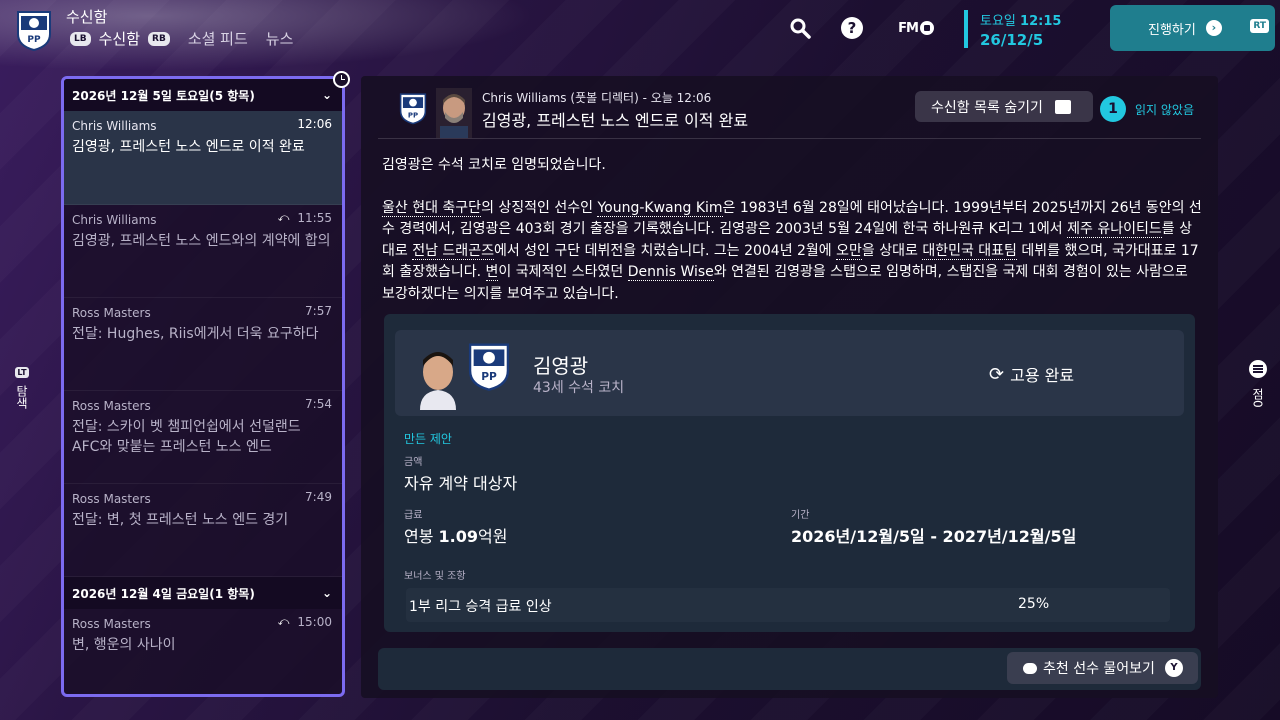  I want to click on bonus-row: 1부 리그 승격 급료 인상 25%, so click(788, 605).